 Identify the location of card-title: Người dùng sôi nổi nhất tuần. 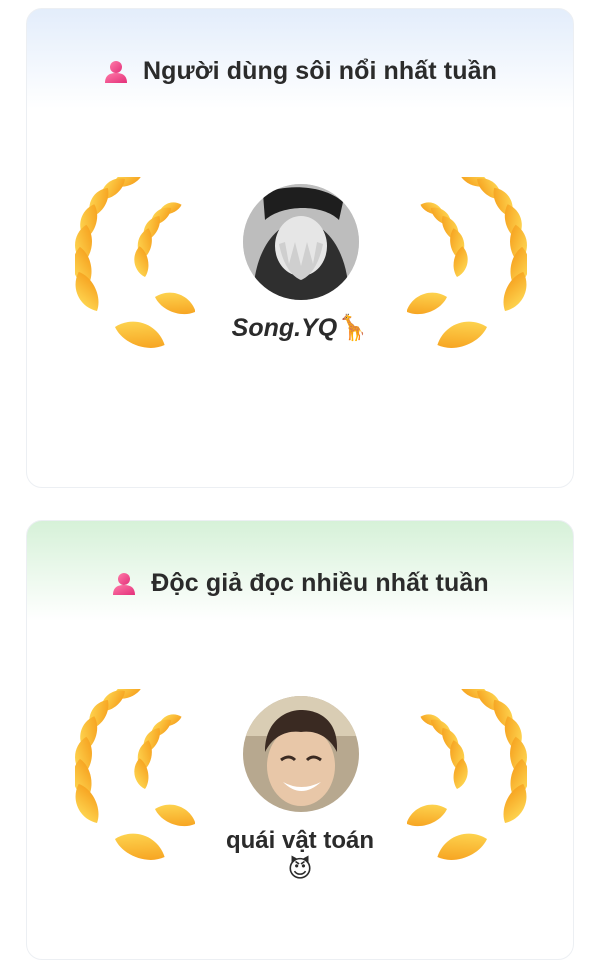
(320, 71).